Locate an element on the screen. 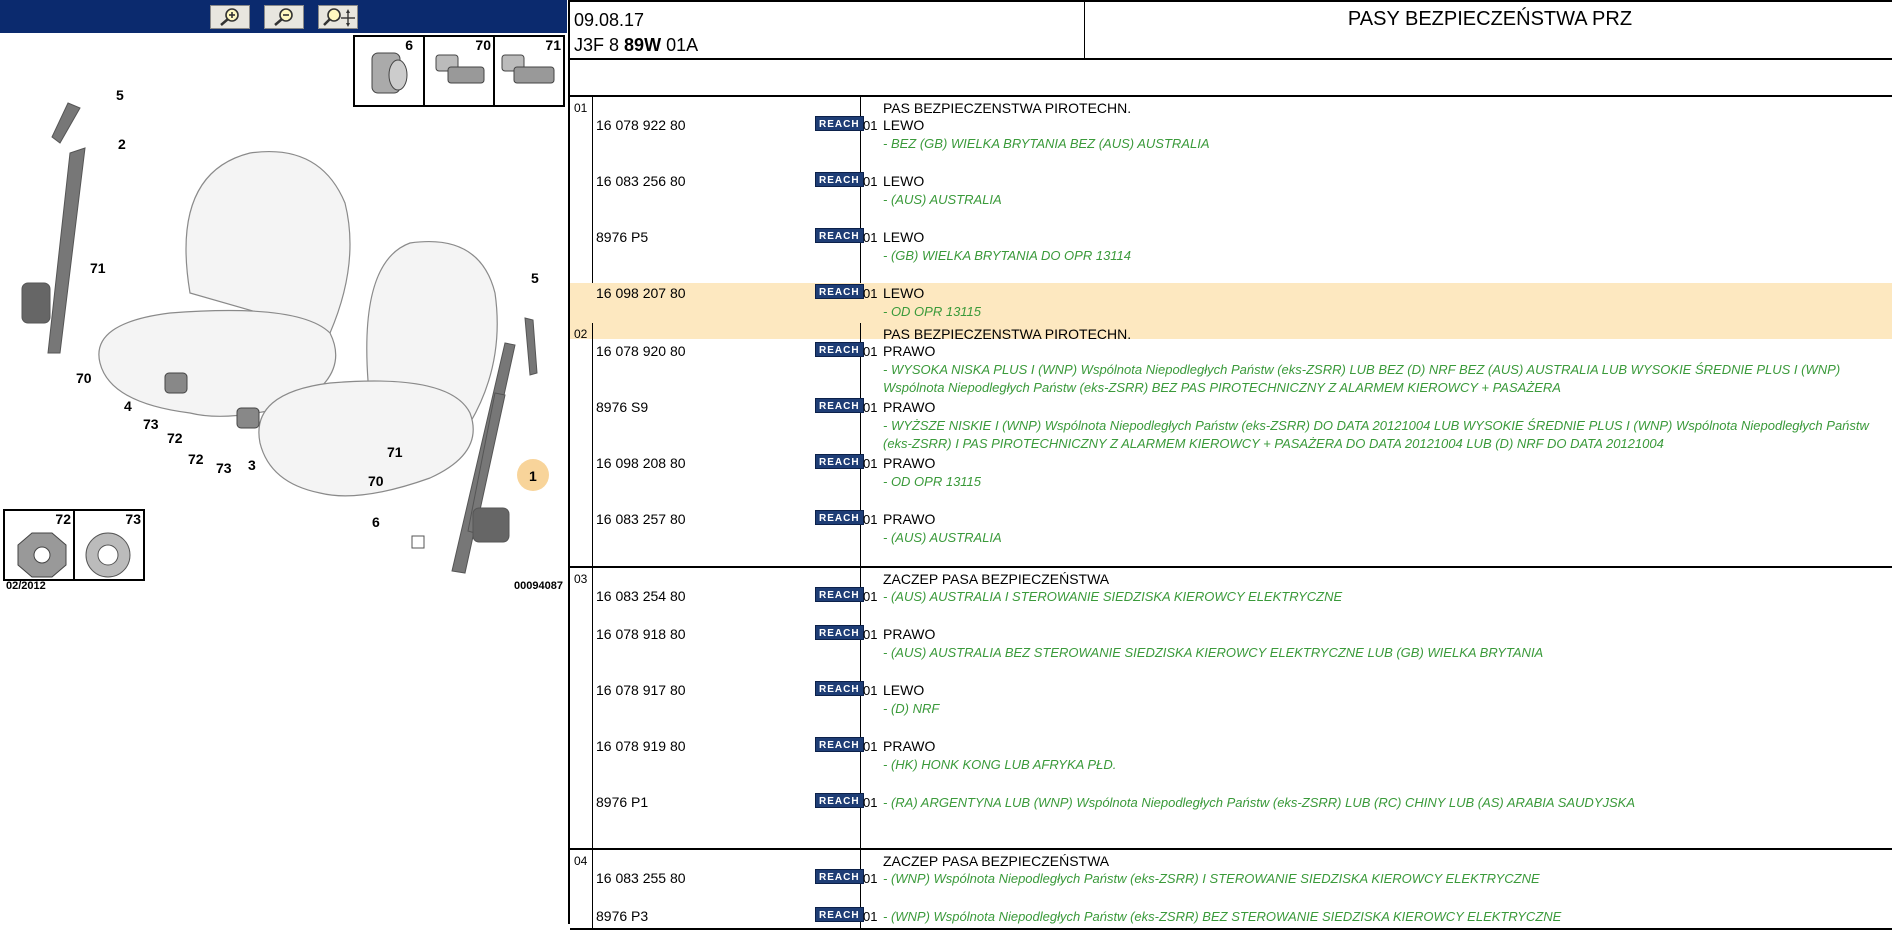 This screenshot has width=1892, height=944. part-6-marker is located at coordinates (418, 542).